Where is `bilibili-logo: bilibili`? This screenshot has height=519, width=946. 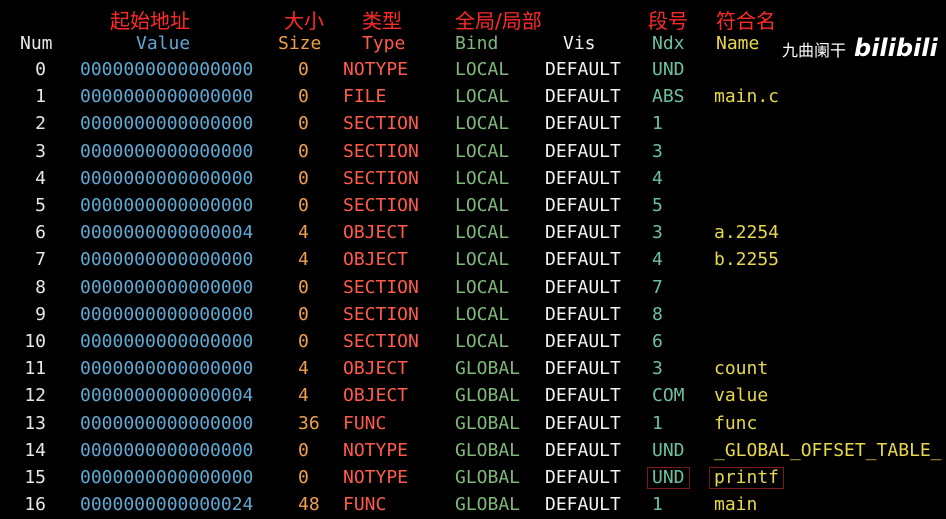
bilibili-logo: bilibili is located at coordinates (896, 48).